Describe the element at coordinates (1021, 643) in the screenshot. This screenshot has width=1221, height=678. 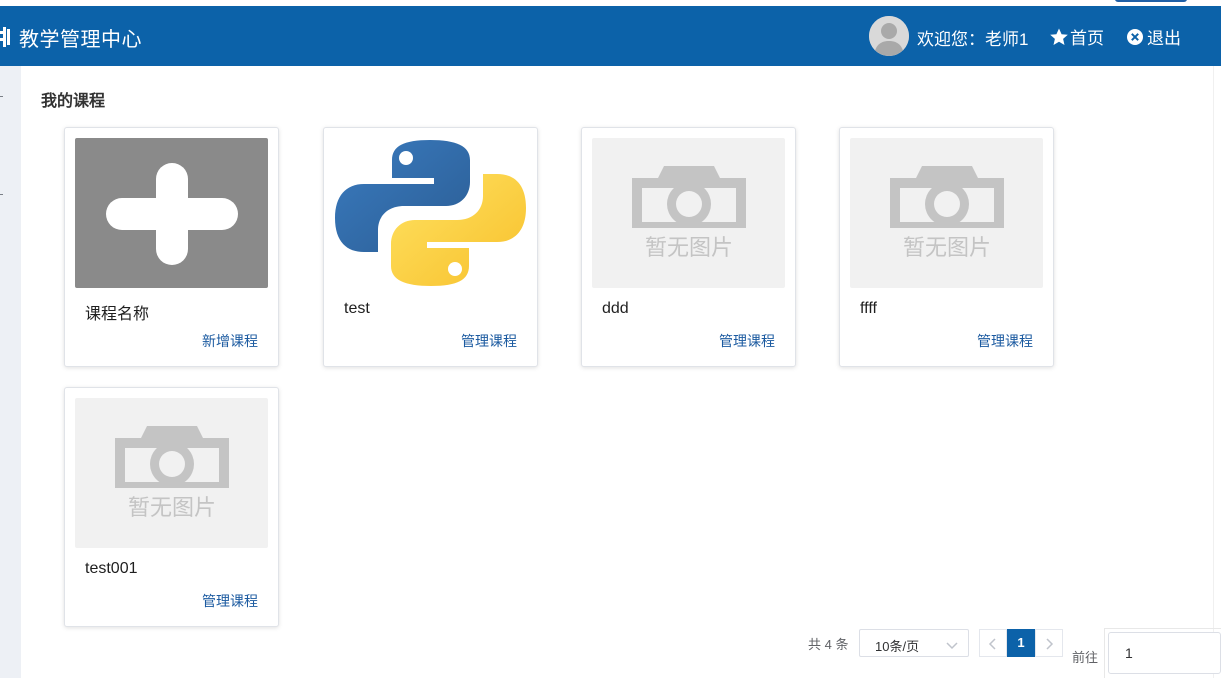
I see `page-number-current: 1` at that location.